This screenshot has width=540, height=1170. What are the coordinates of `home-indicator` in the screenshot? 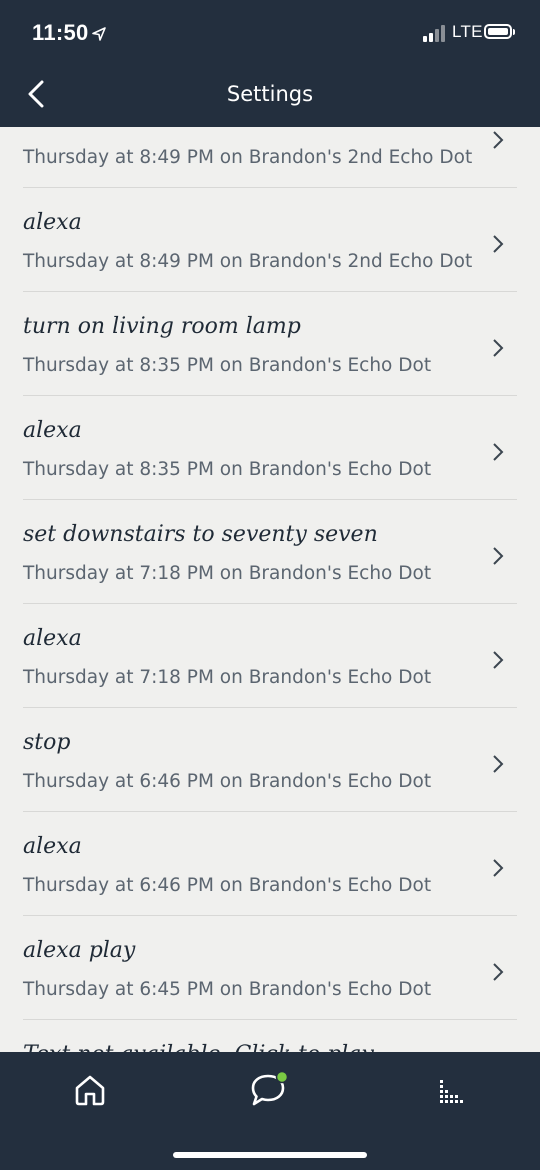 It's located at (270, 1155).